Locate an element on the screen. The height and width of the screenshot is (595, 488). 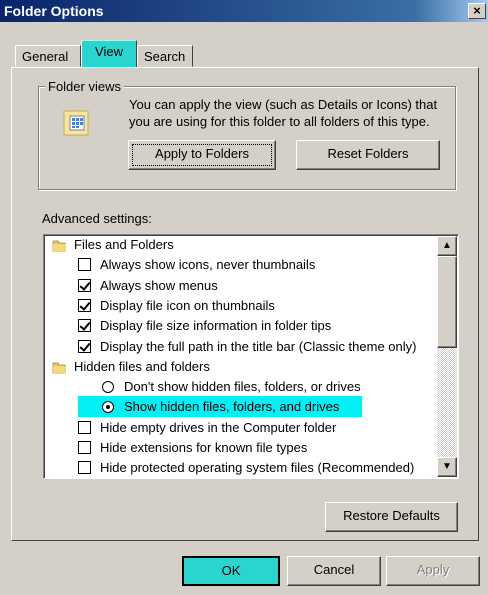
ok-button: OK is located at coordinates (231, 571).